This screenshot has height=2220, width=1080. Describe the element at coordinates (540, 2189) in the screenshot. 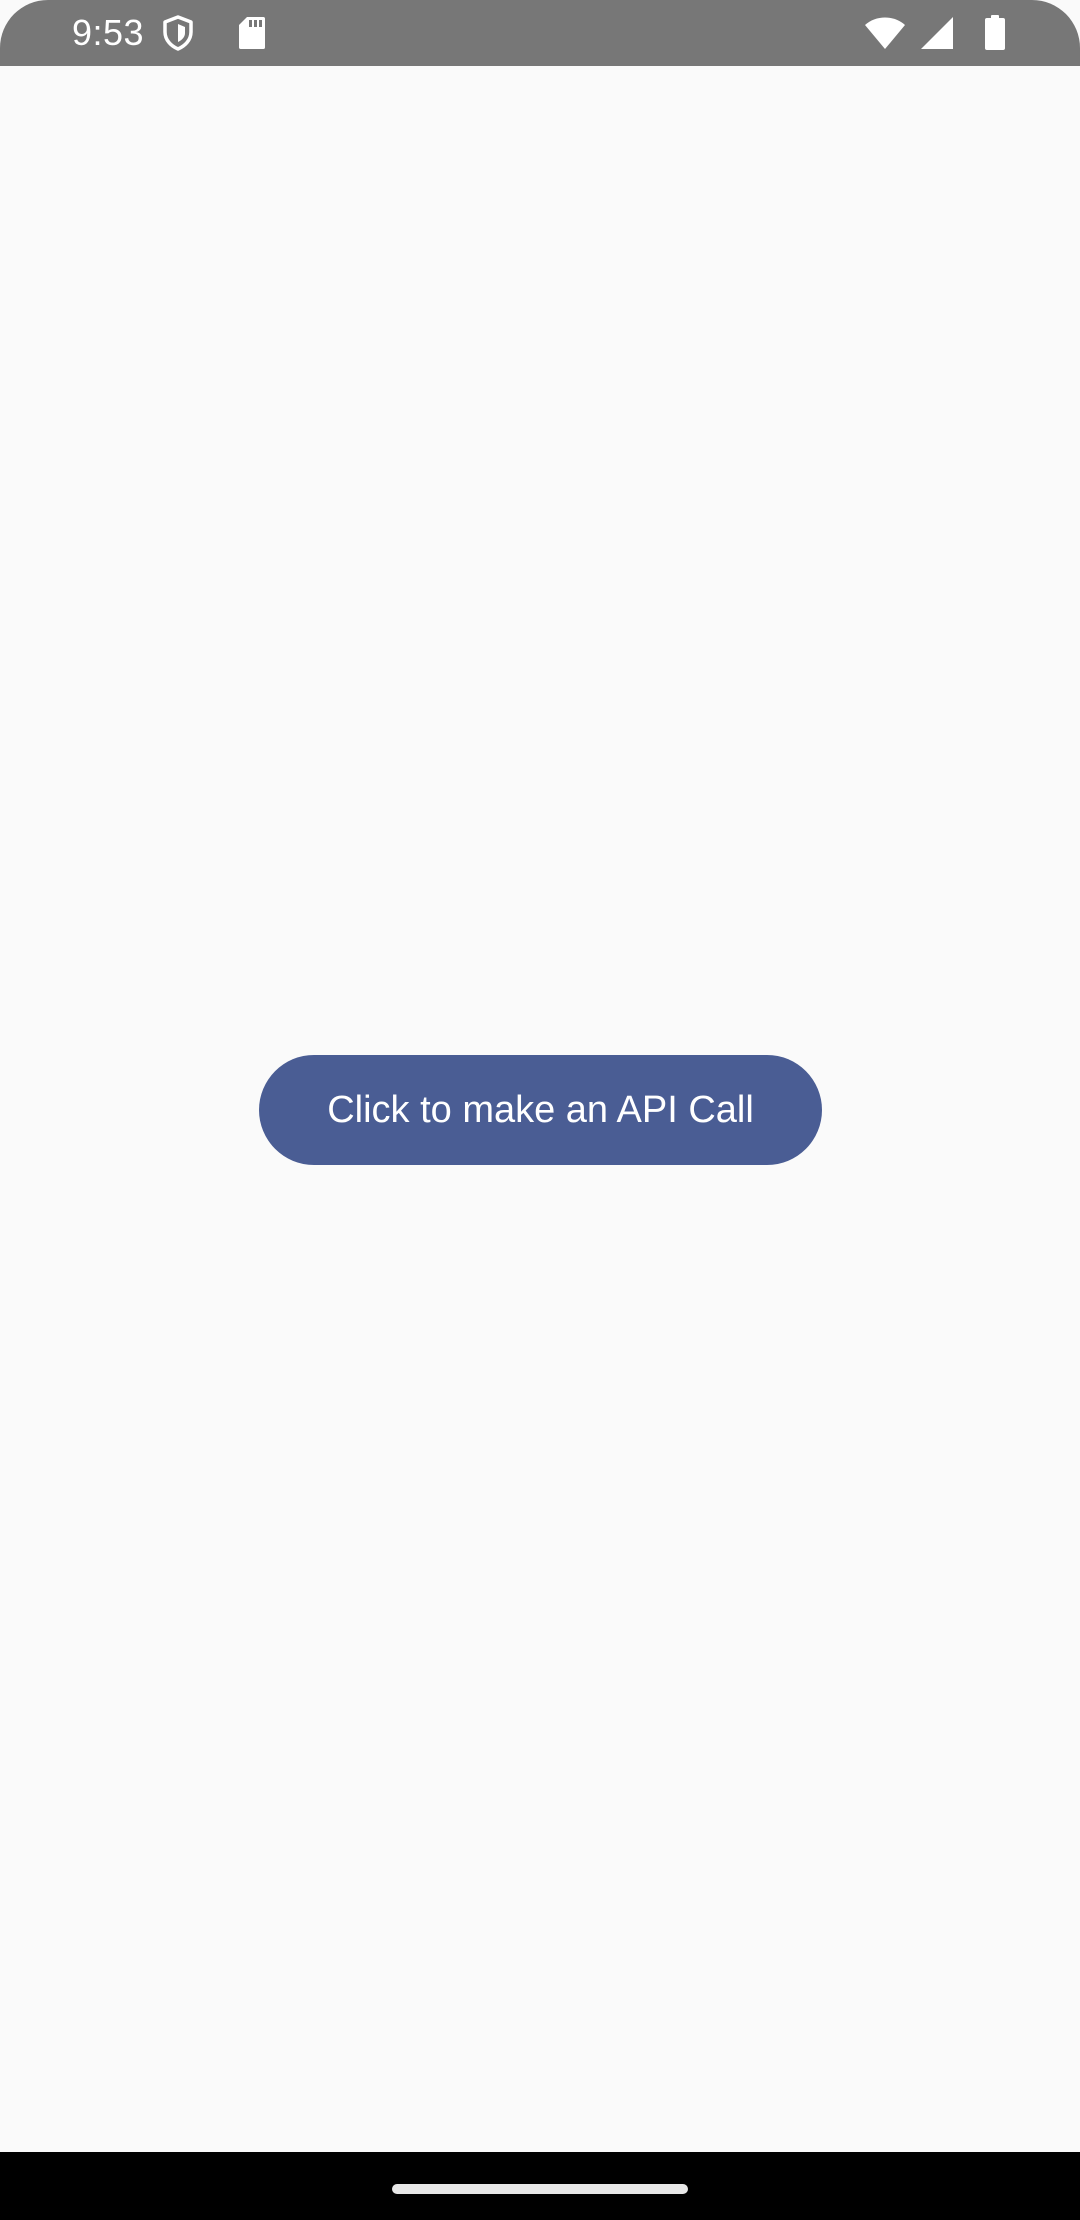

I see `home-gesture-handle` at that location.